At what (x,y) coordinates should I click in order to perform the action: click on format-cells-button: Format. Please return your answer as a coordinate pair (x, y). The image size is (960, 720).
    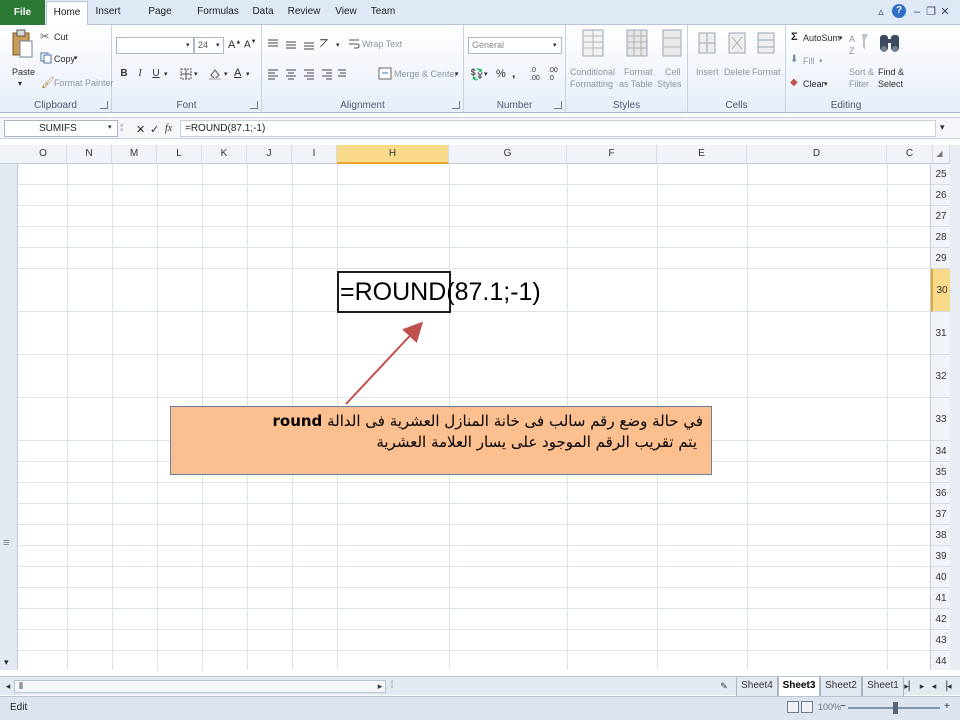
    Looking at the image, I should click on (766, 72).